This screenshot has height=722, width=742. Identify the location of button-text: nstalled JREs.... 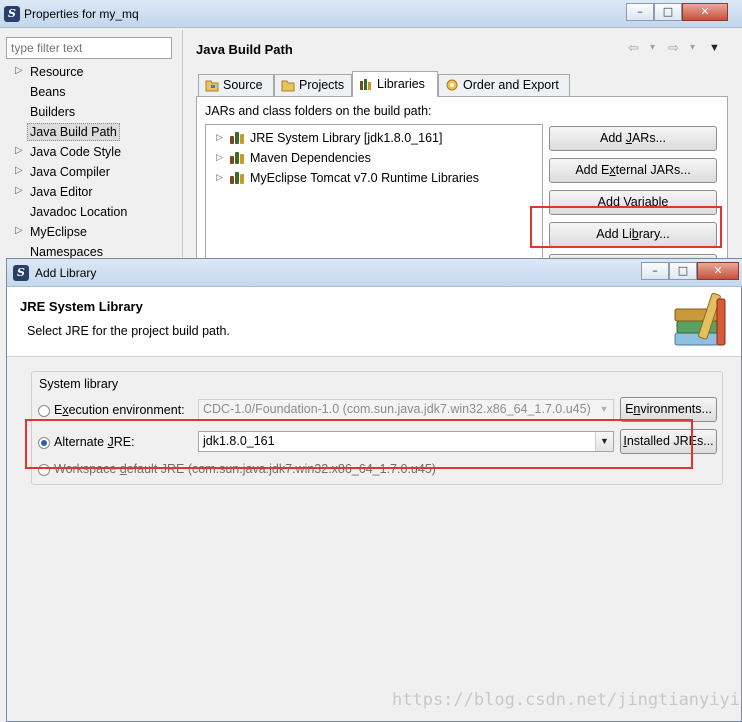
(670, 441).